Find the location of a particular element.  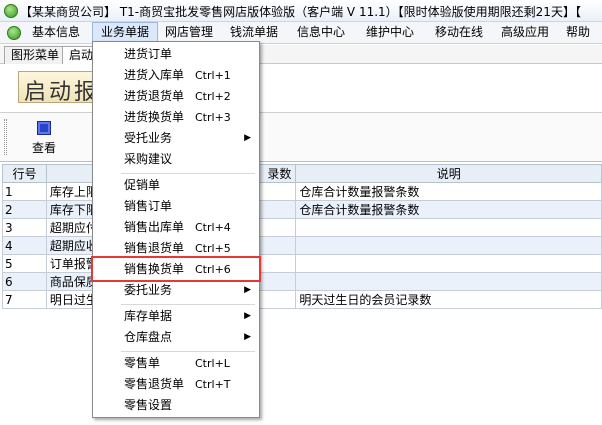

menu-item-shortcut: Ctrl+T is located at coordinates (213, 384).